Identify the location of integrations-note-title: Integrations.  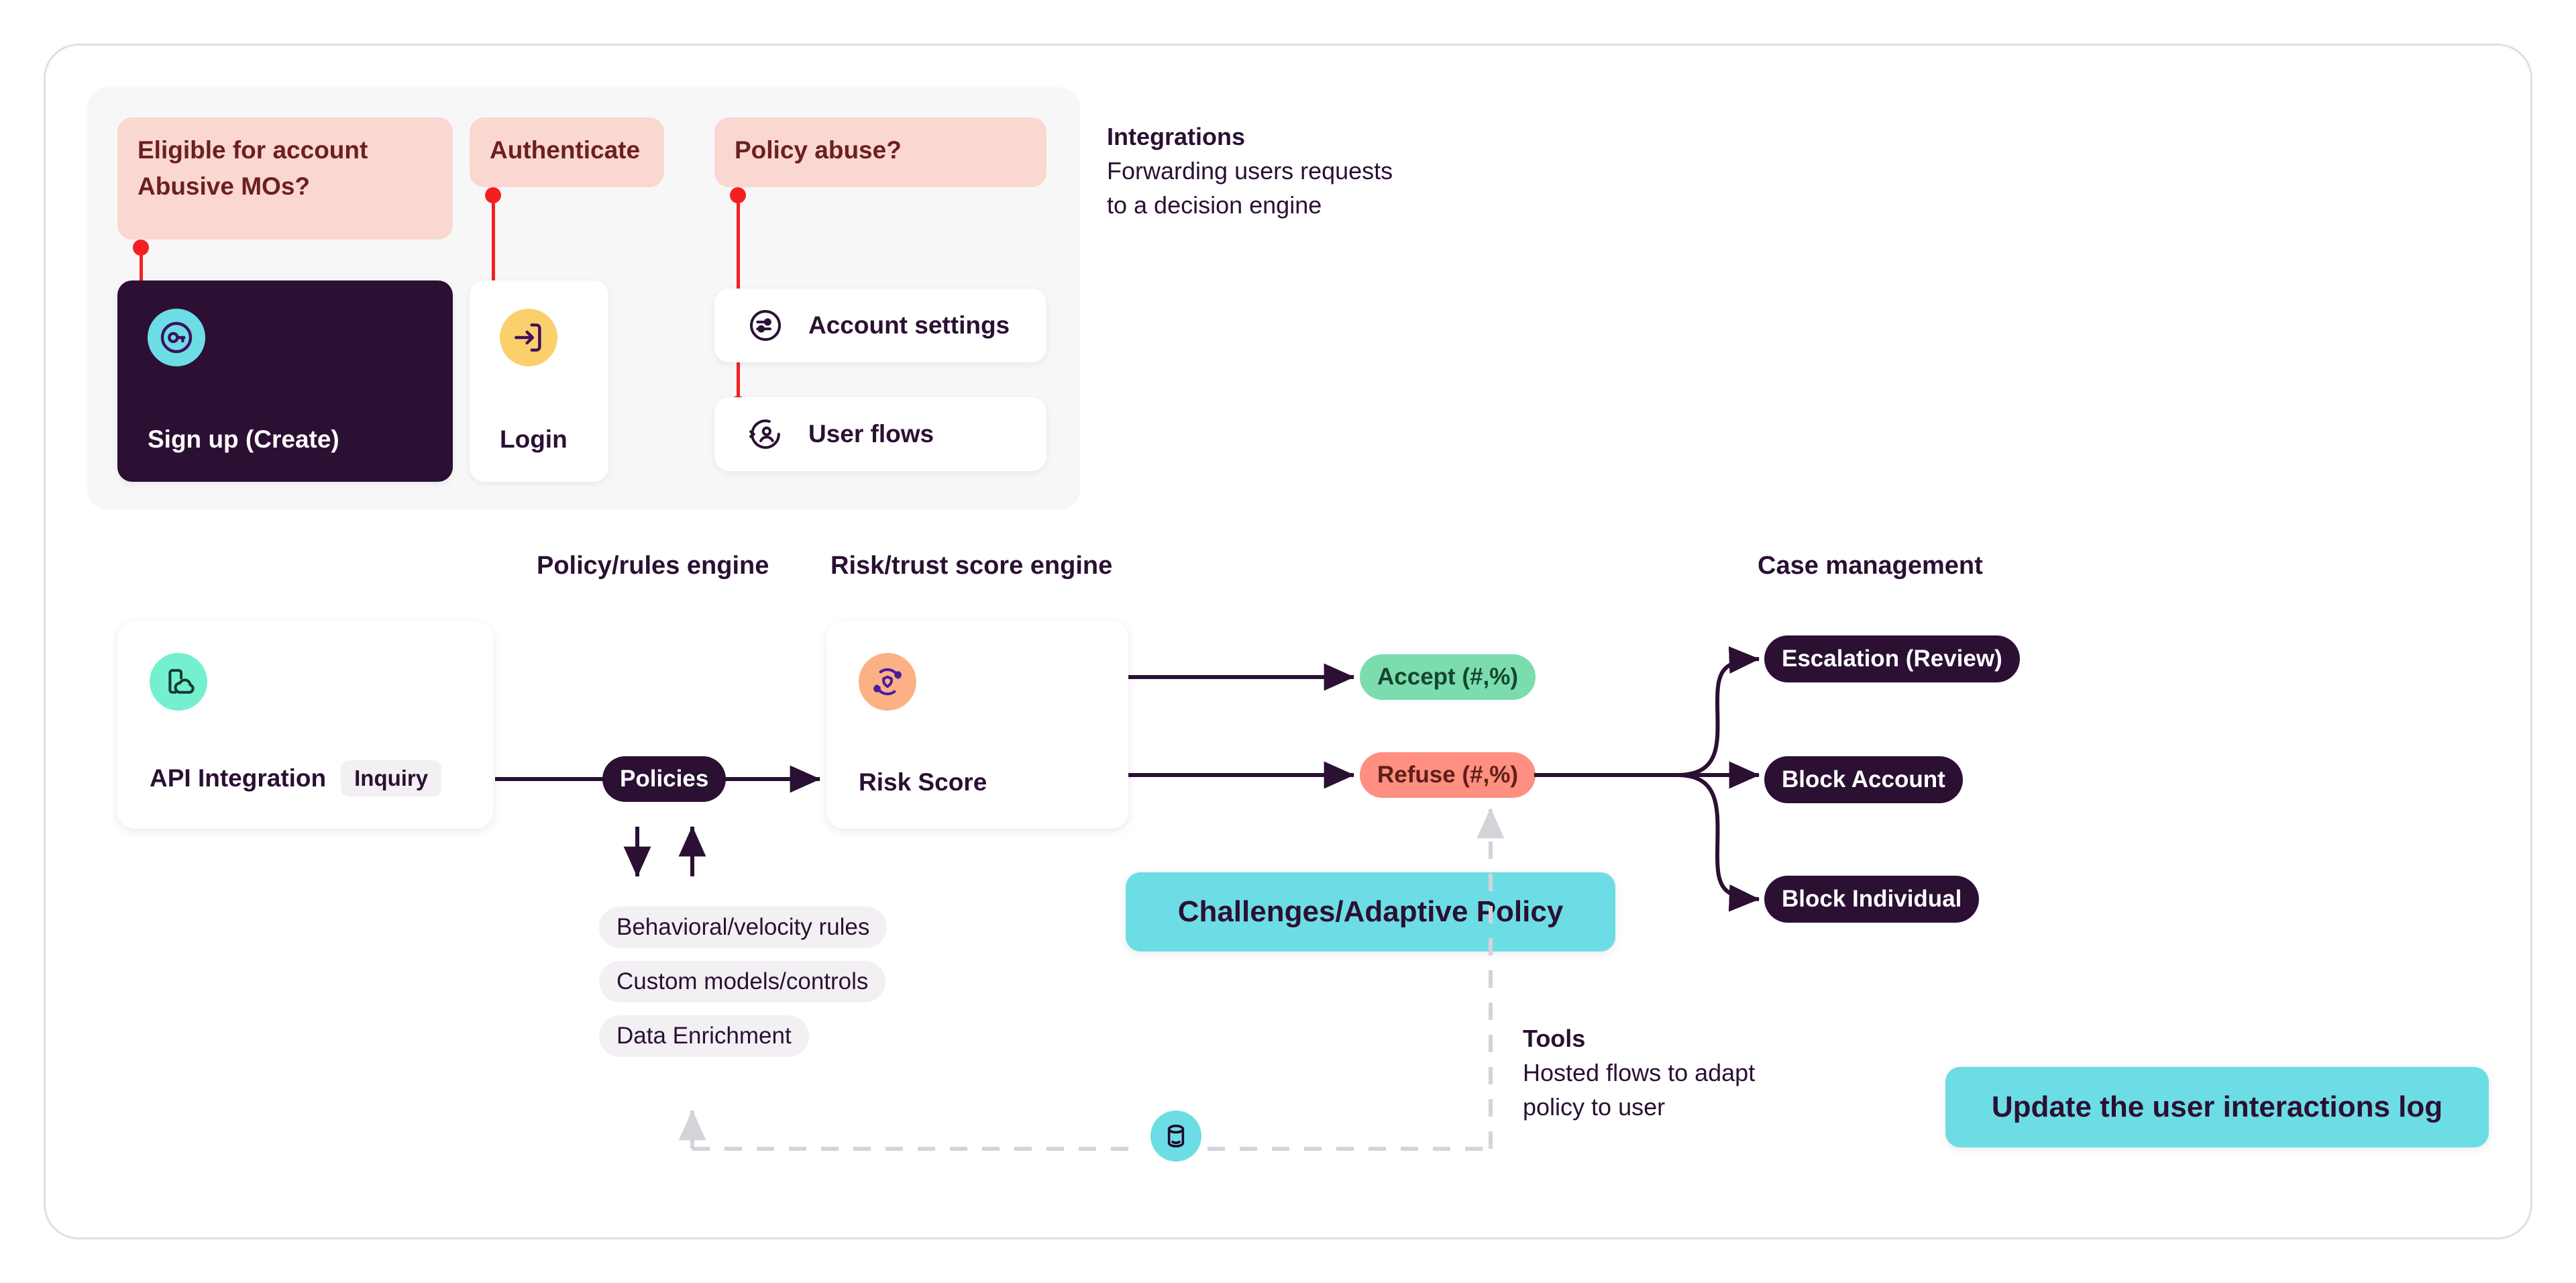
(1176, 136).